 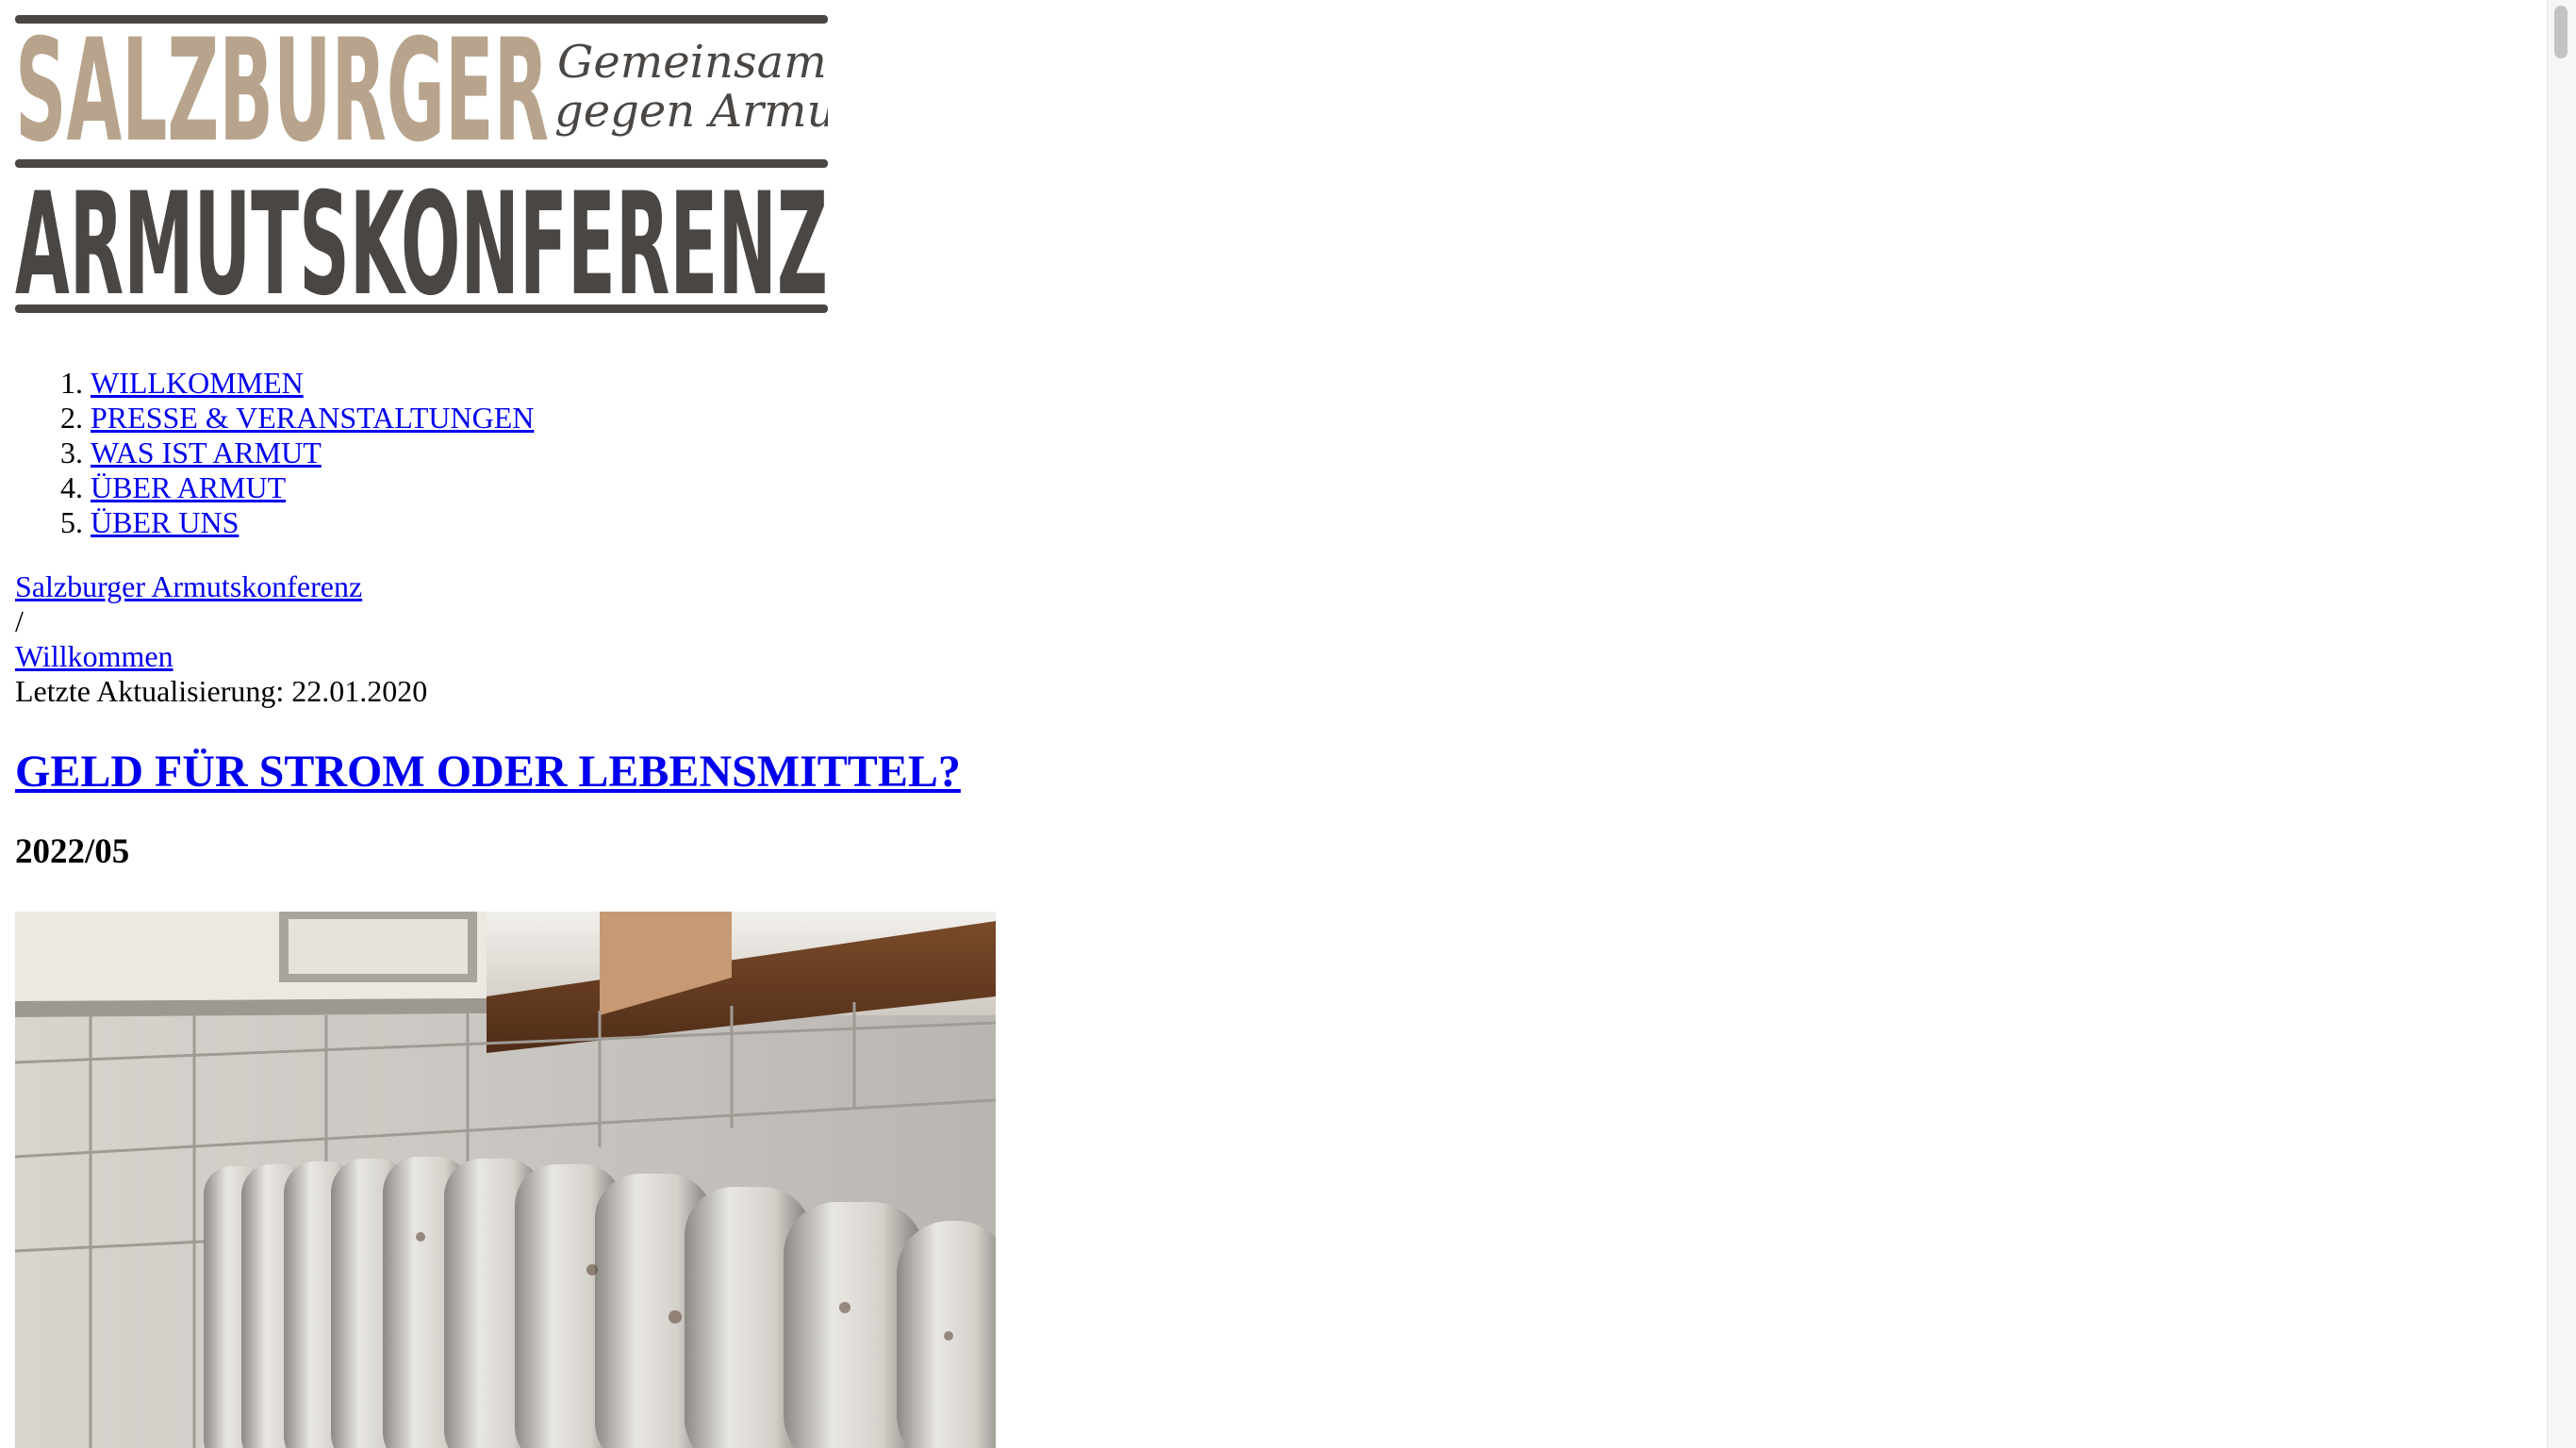 What do you see at coordinates (188, 586) in the screenshot?
I see `breadcrumb-home-link: Salzburger Armutskonferenz` at bounding box center [188, 586].